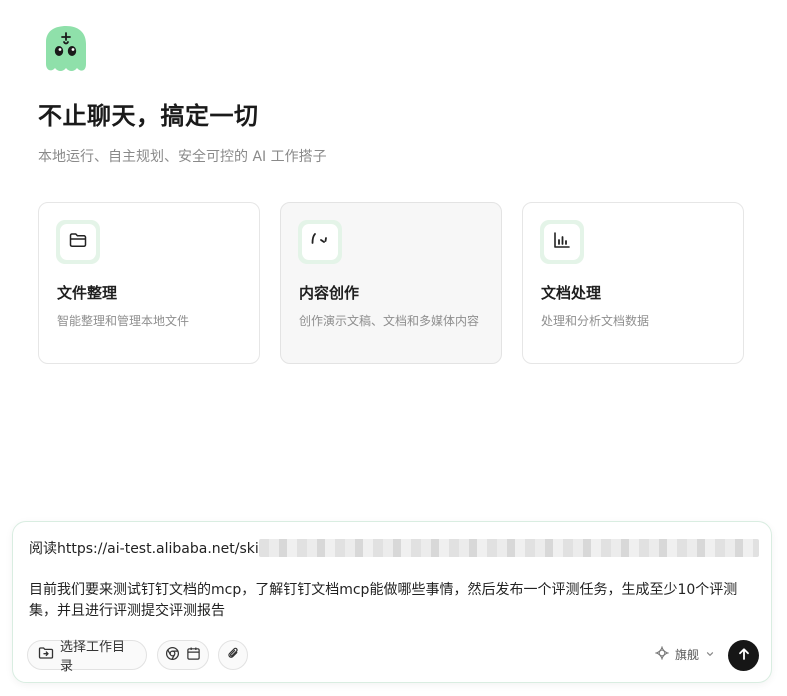  I want to click on prompt-text-line: 阅读https://ai-test.alibaba.net/ski, so click(144, 548).